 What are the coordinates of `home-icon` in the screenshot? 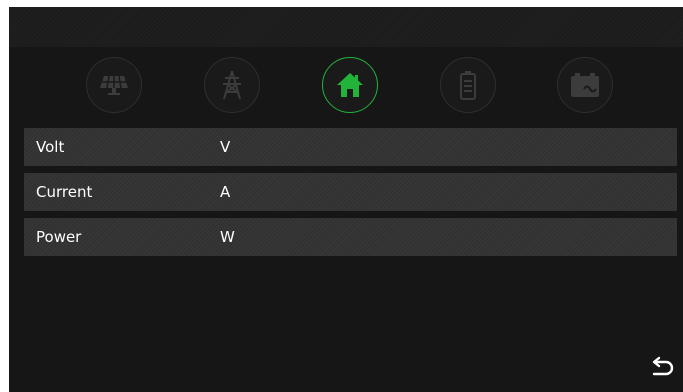 It's located at (350, 85).